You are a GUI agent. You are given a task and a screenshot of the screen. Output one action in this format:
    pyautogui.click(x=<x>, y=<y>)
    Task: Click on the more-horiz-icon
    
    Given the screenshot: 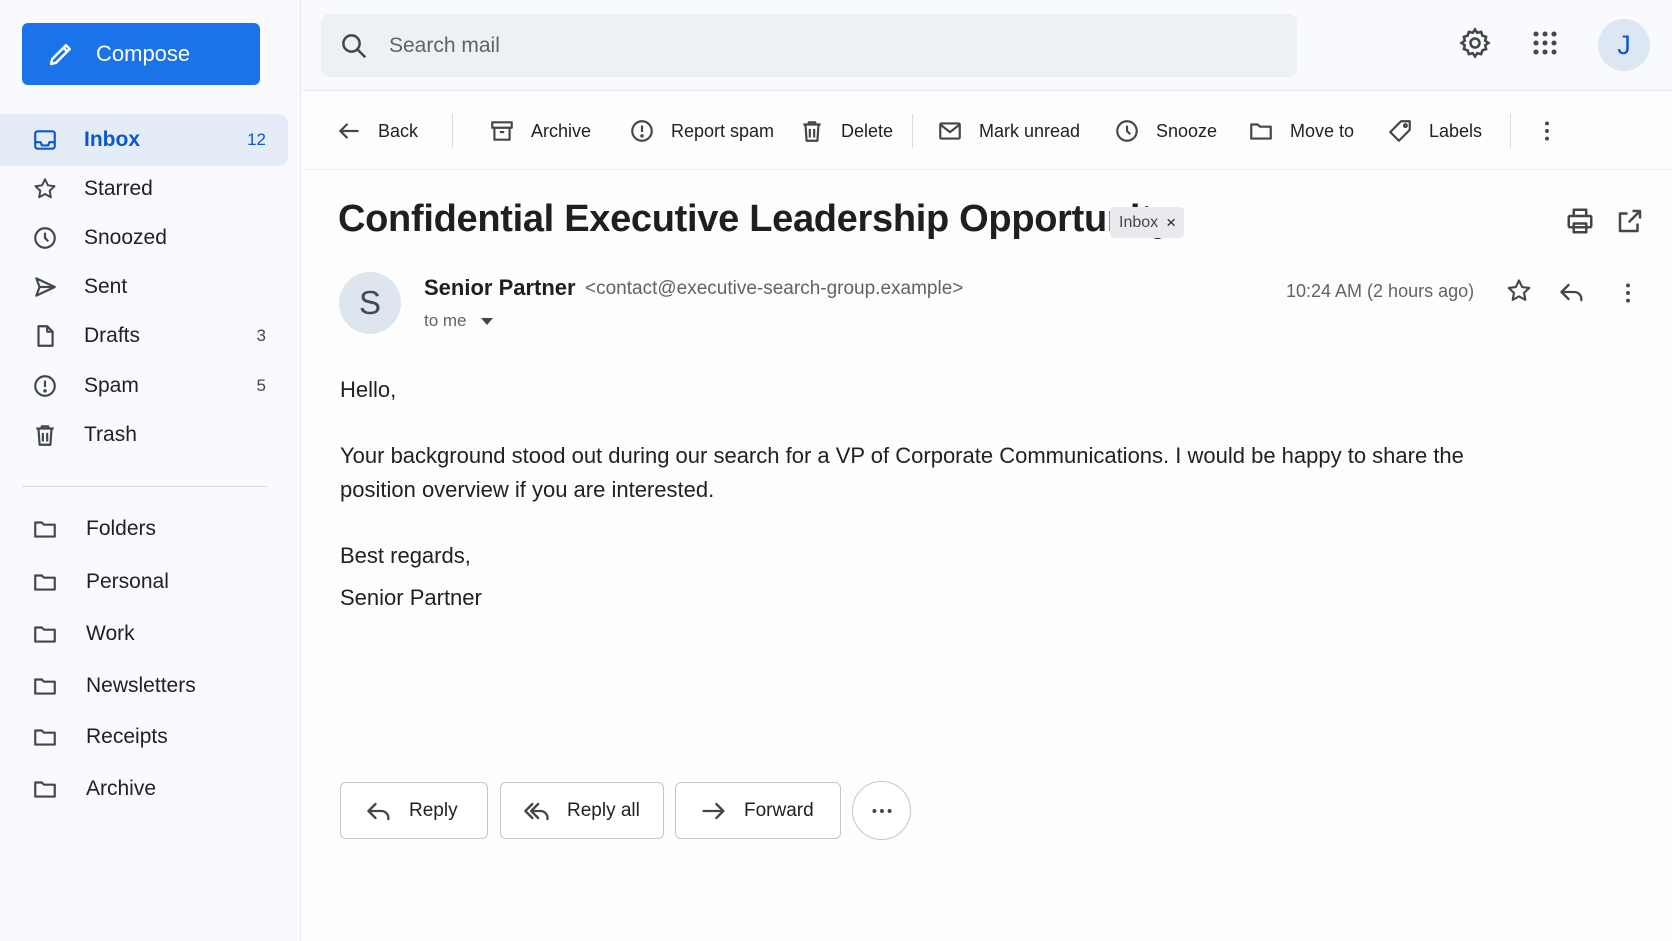 What is the action you would take?
    pyautogui.click(x=882, y=811)
    